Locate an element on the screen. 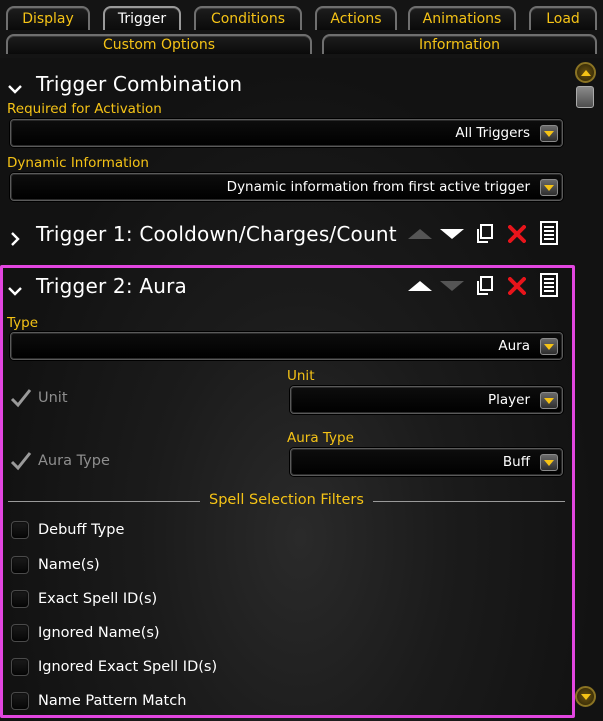 This screenshot has width=603, height=721. filter-label: Ignored Name(s) is located at coordinates (99, 633).